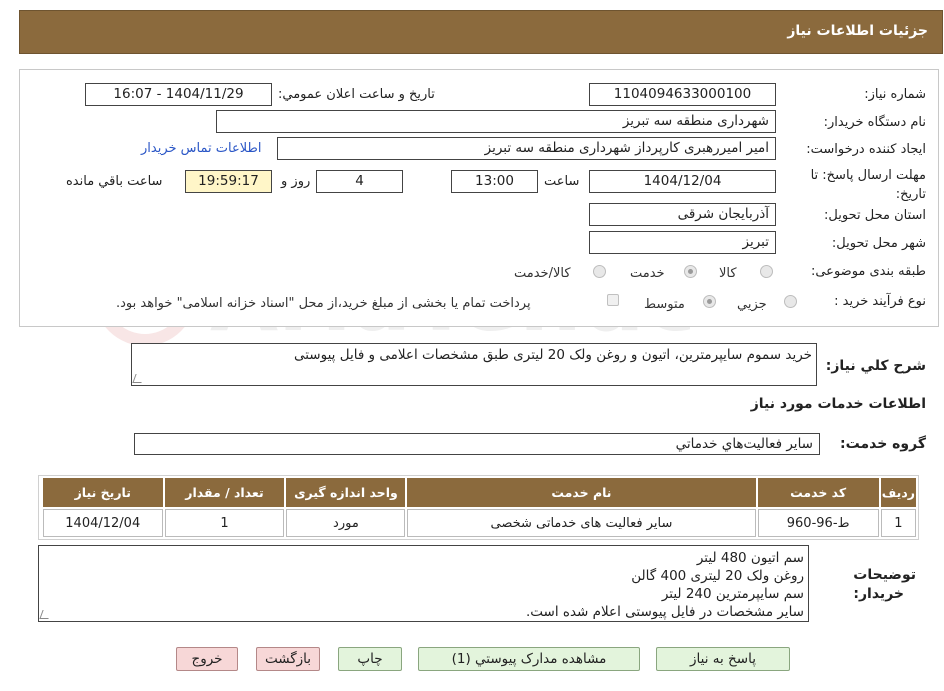  Describe the element at coordinates (562, 181) in the screenshot. I see `deadline-time-label: ساعت` at that location.